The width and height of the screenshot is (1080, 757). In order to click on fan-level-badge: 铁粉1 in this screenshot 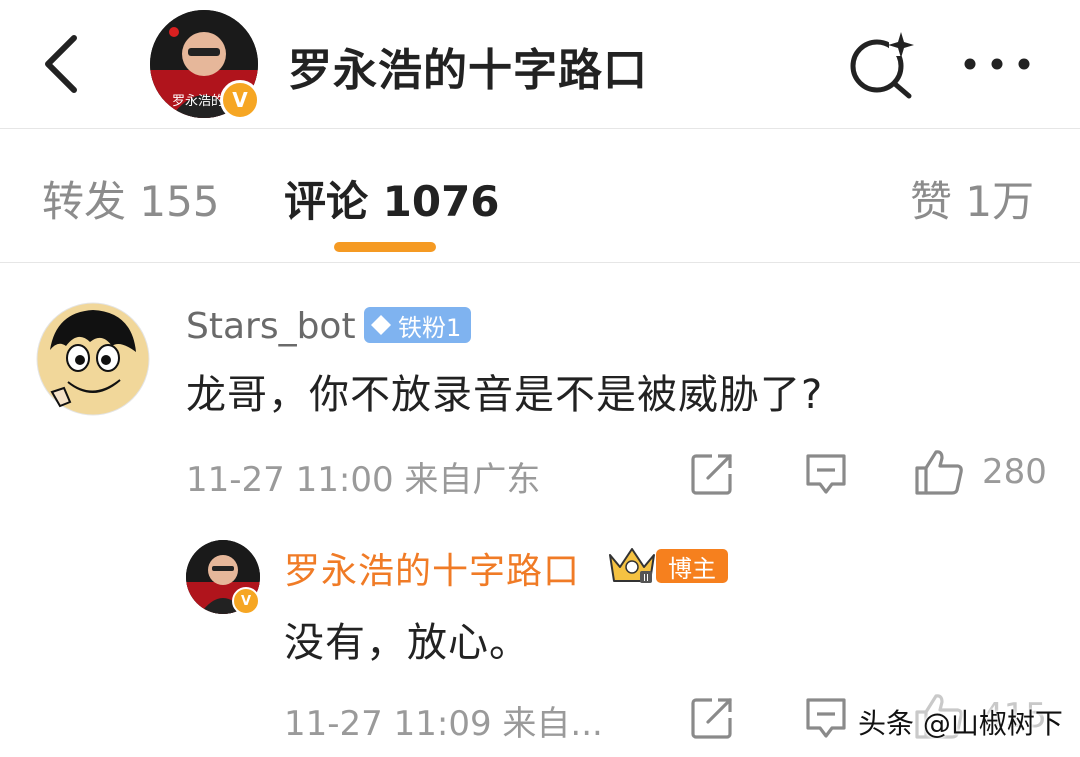, I will do `click(418, 325)`.